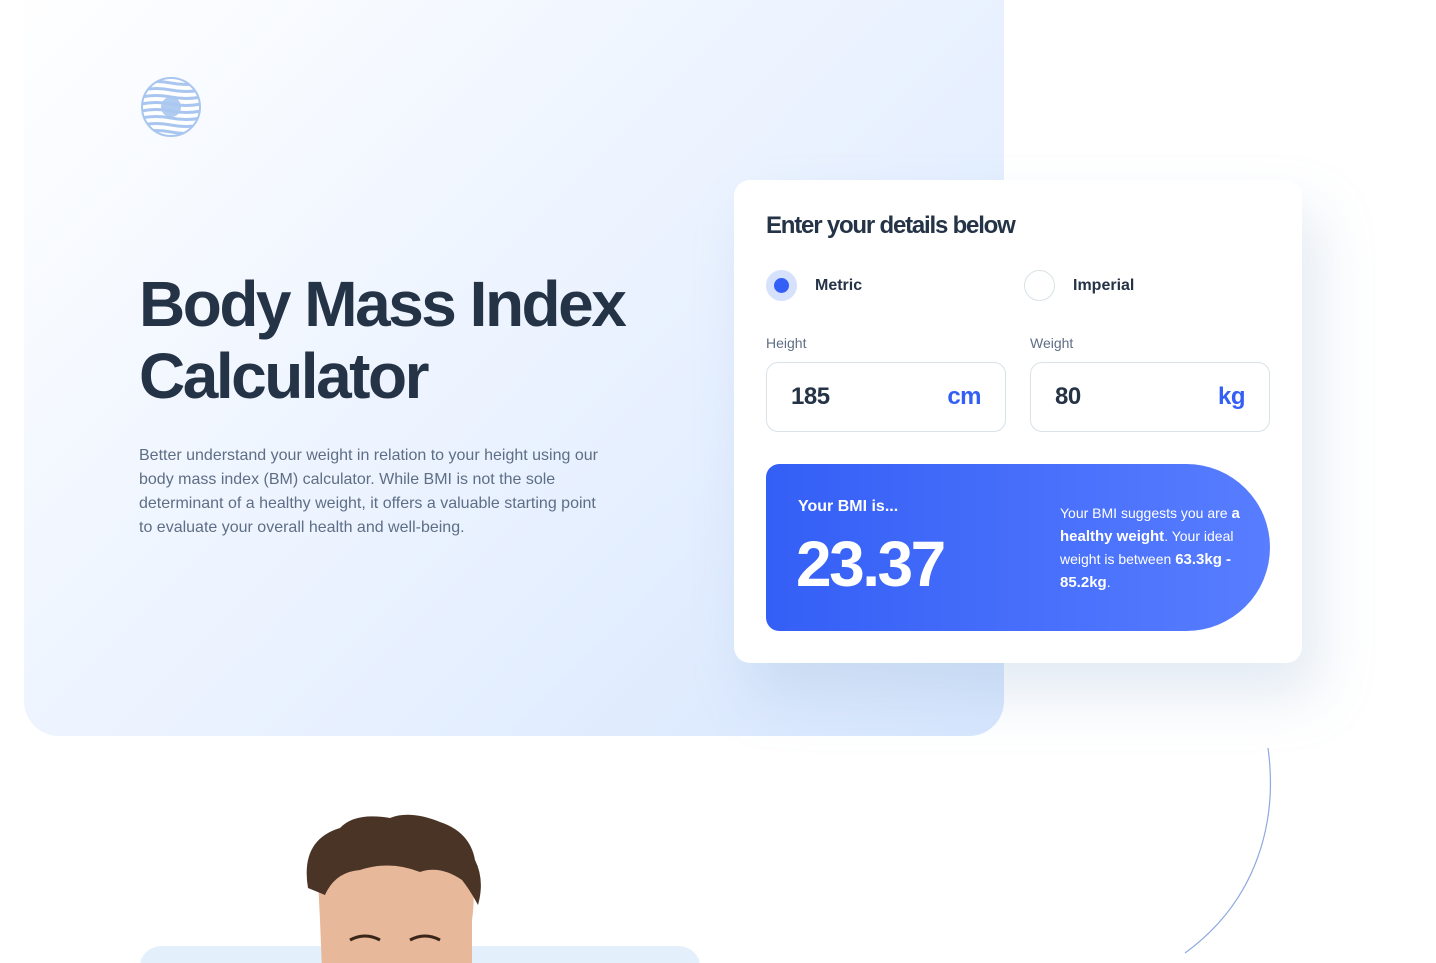  I want to click on imperial-radio-button, so click(1039, 285).